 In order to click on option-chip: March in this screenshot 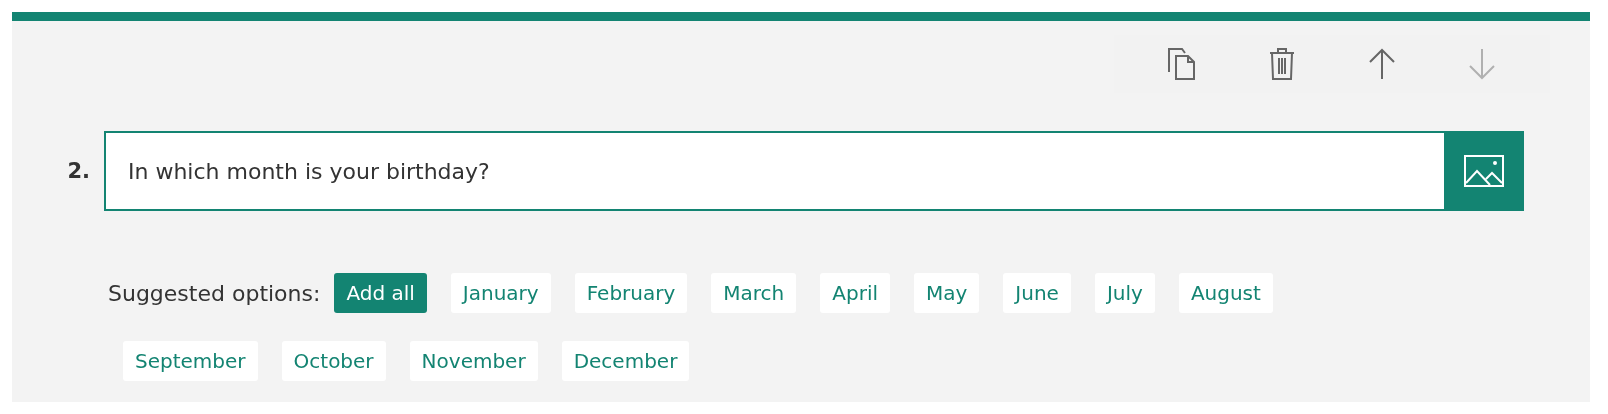, I will do `click(754, 293)`.